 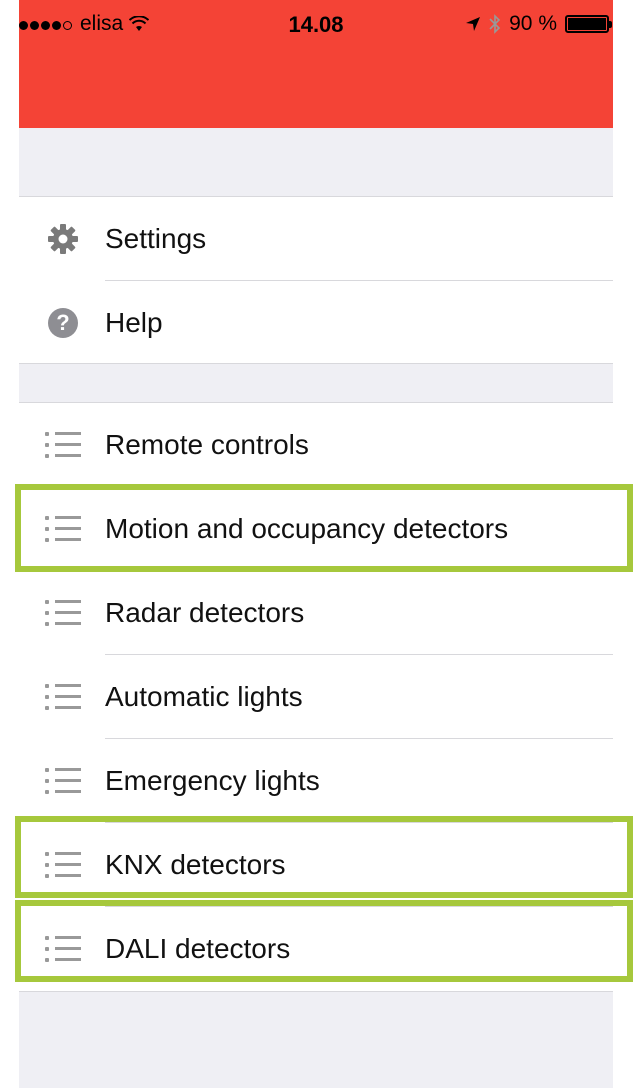 What do you see at coordinates (212, 780) in the screenshot?
I see `menu-item-label: Emergency lights` at bounding box center [212, 780].